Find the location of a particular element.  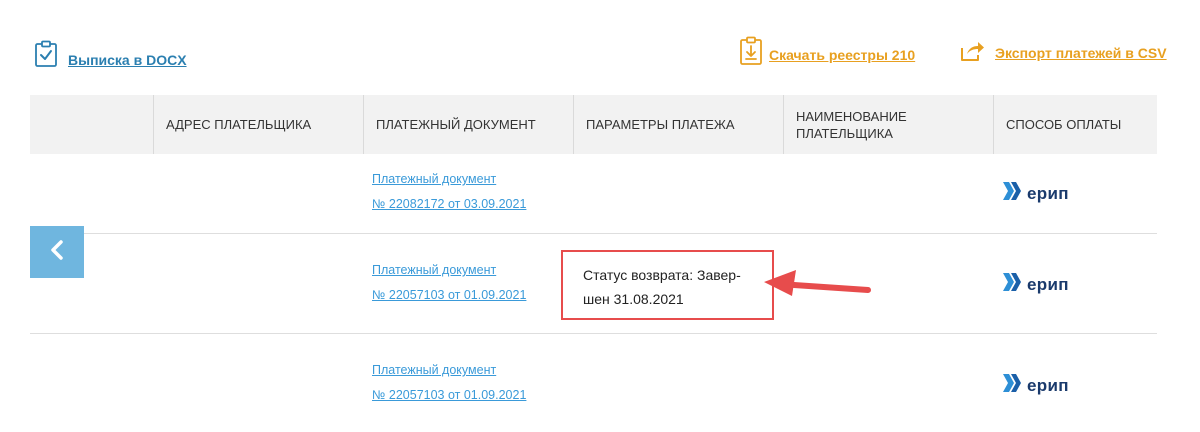

export-csv-label: Экспорт платежей в CSV is located at coordinates (1081, 52).